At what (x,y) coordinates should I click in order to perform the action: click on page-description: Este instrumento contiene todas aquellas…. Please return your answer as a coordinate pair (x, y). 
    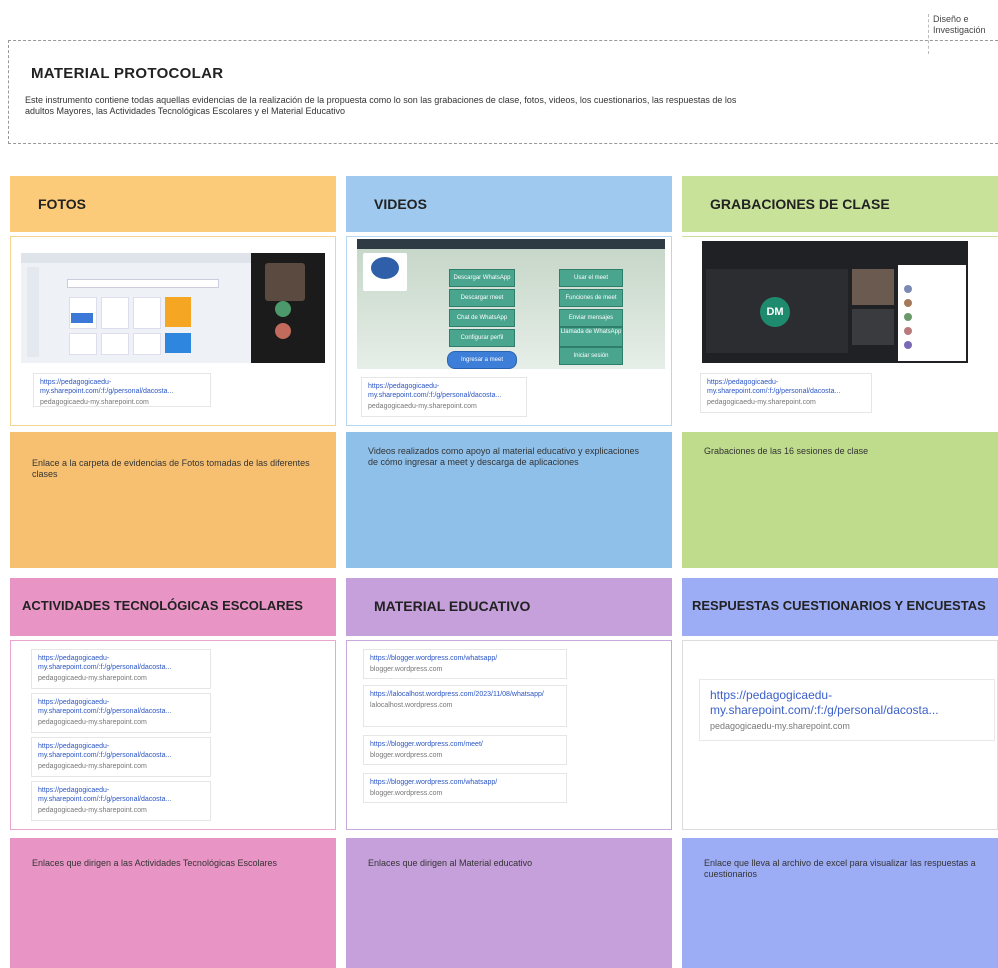
    Looking at the image, I should click on (381, 105).